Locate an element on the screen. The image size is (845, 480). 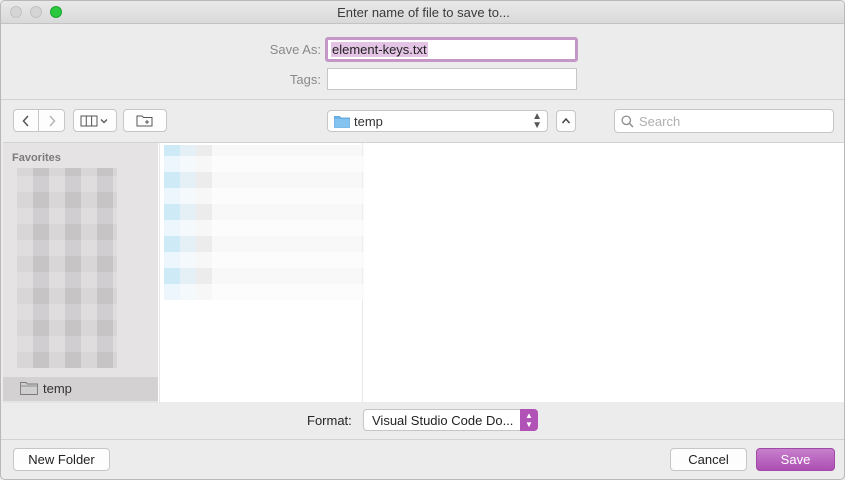
view-options-button is located at coordinates (95, 120).